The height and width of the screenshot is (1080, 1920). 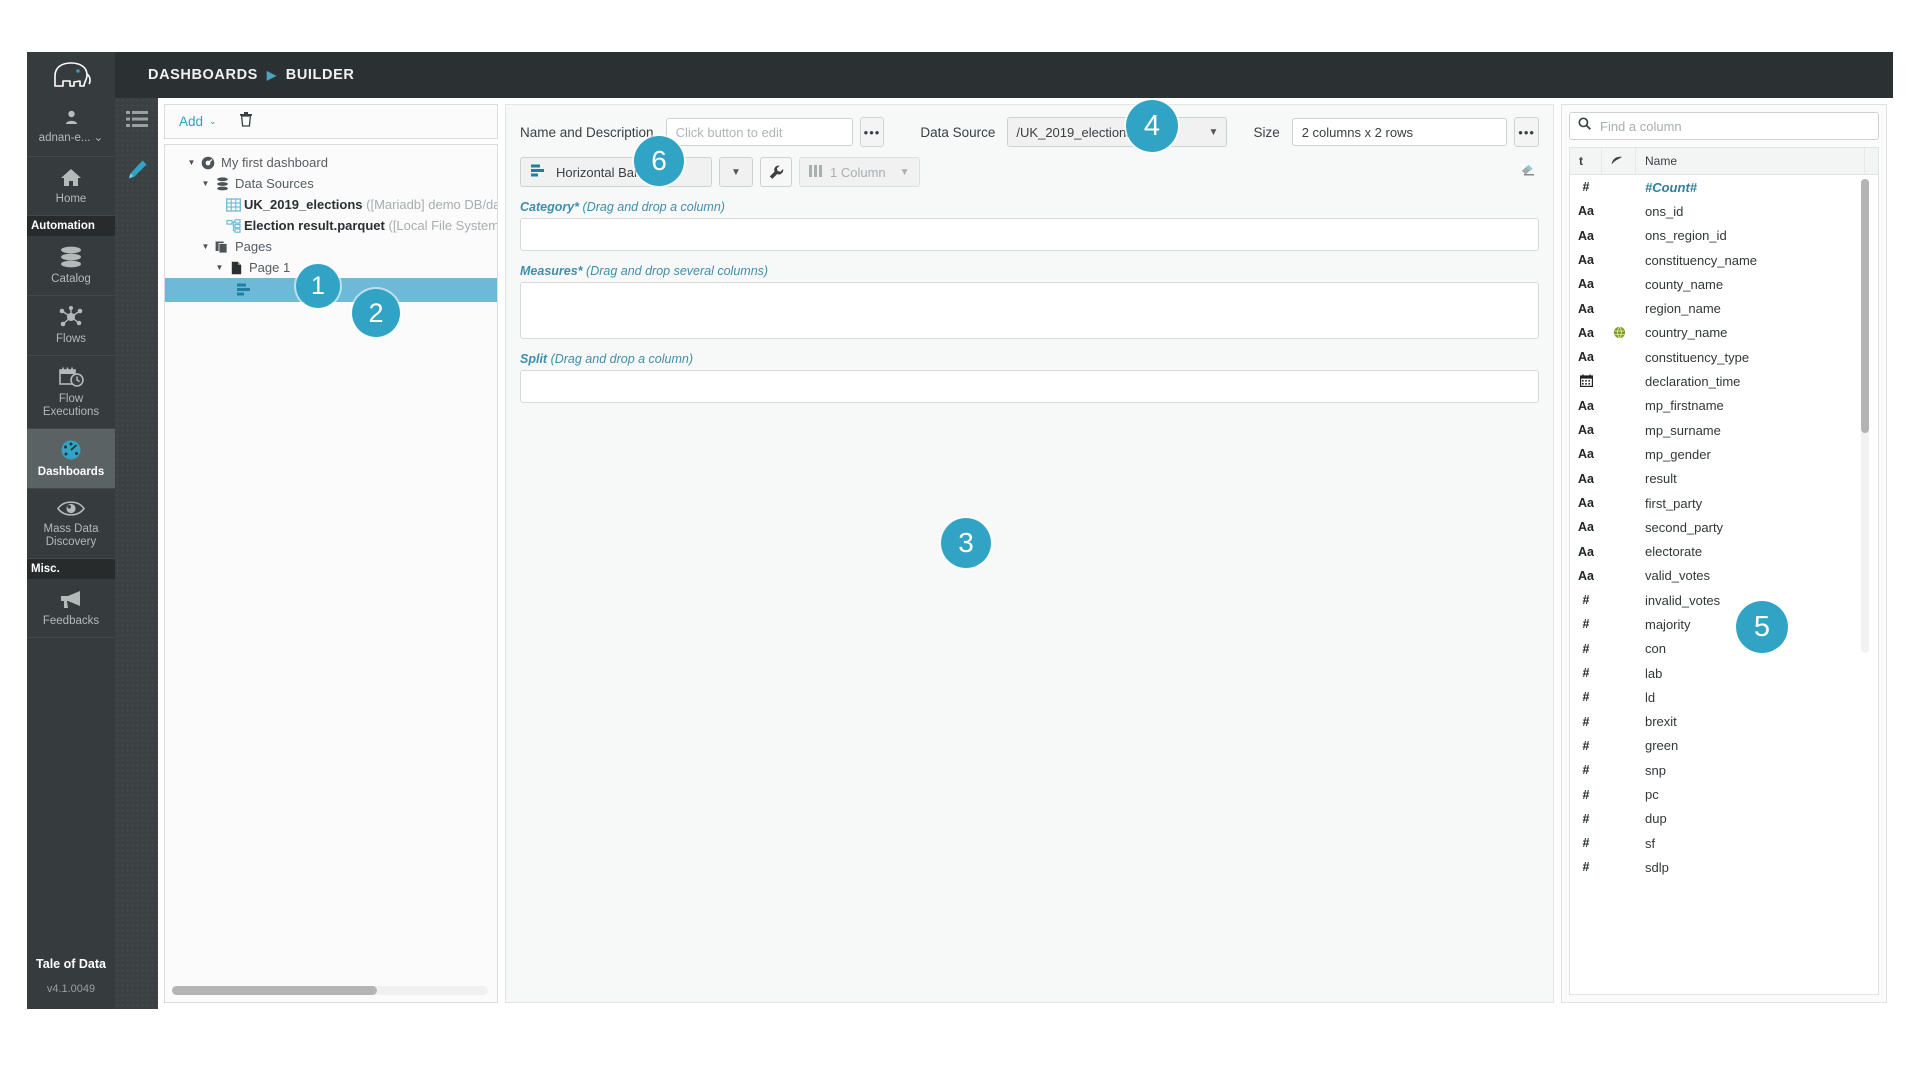 I want to click on tree-node-data-sources: ▼ Data Sources, so click(x=331, y=183).